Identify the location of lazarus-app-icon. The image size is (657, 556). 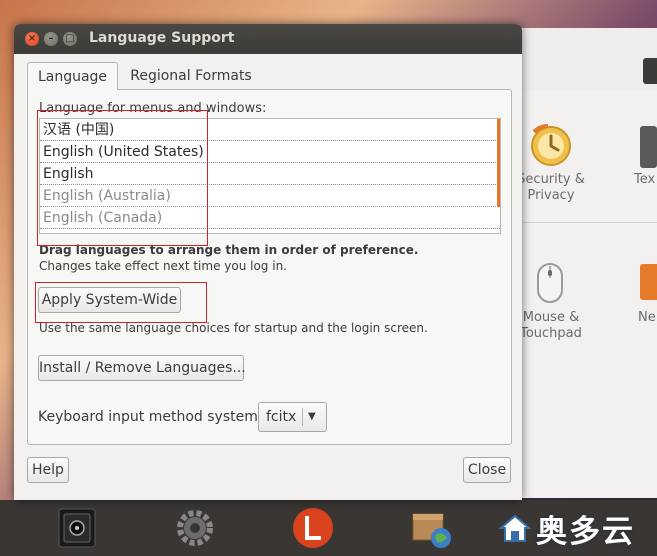
(313, 528).